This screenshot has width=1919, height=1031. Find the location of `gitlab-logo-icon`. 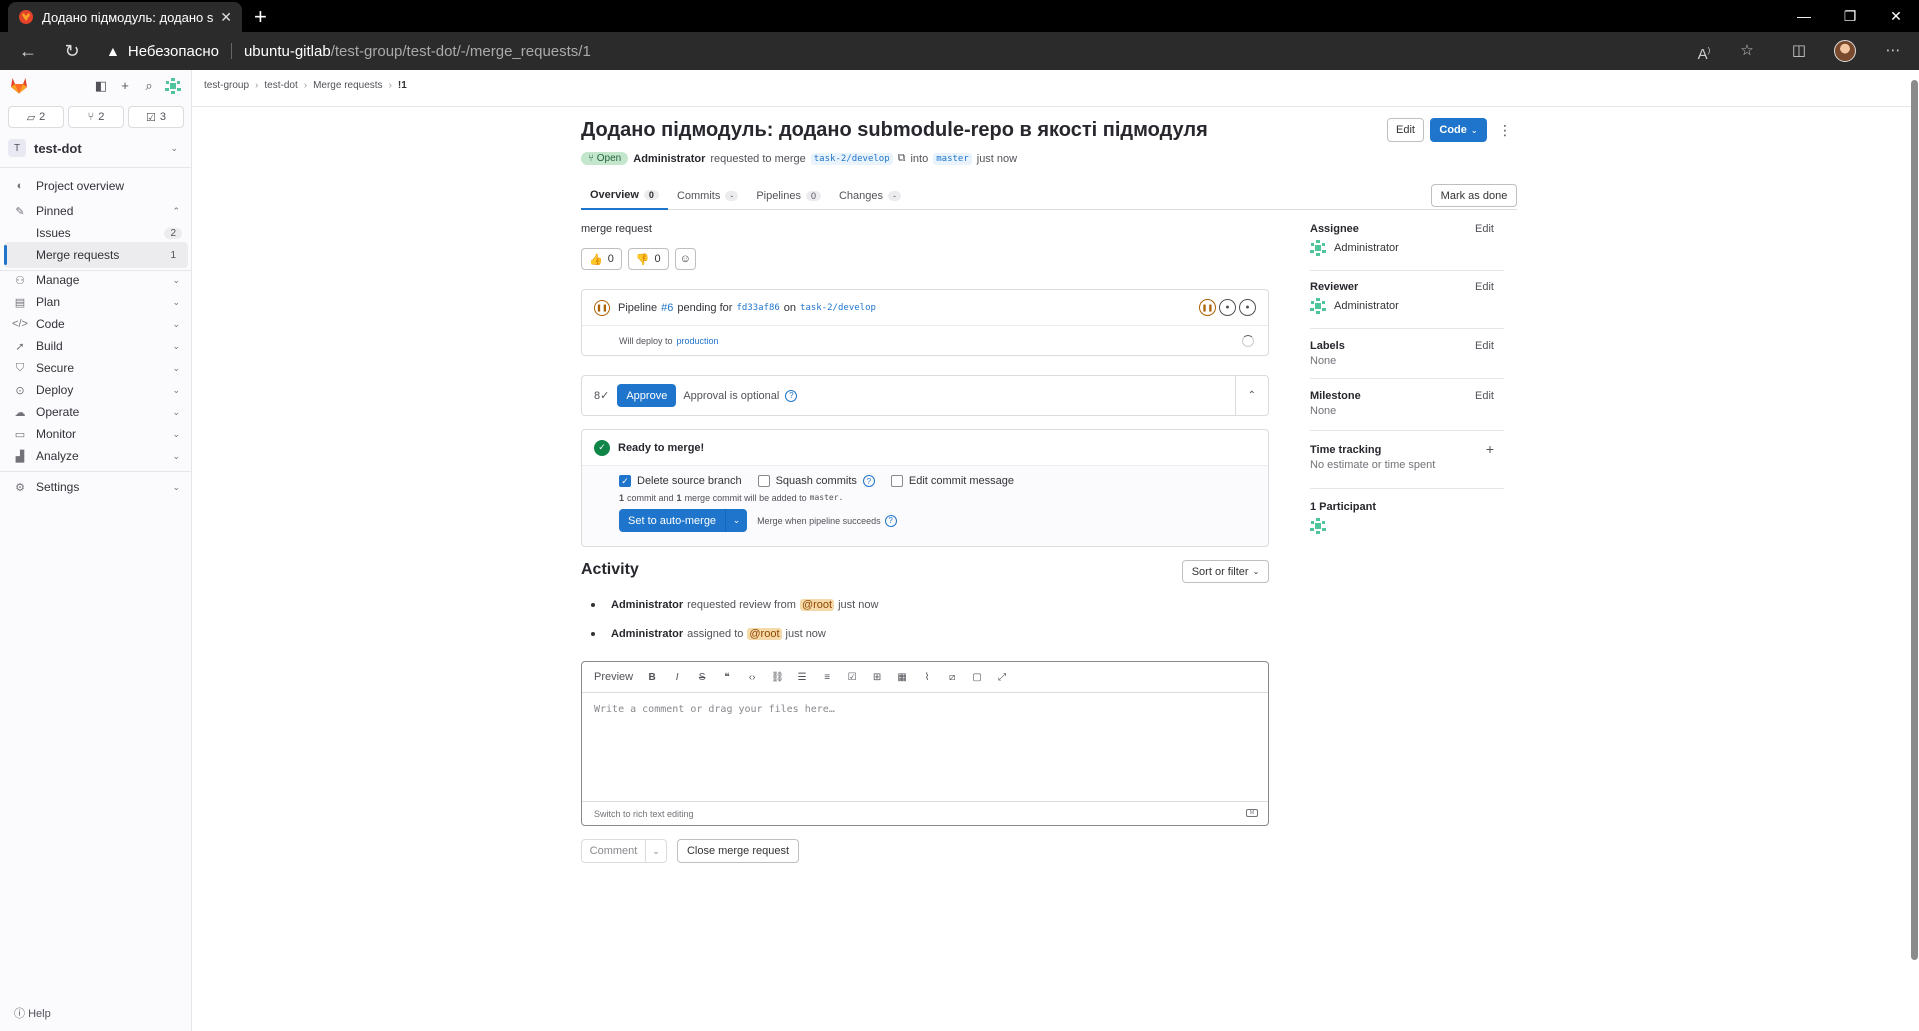

gitlab-logo-icon is located at coordinates (19, 85).